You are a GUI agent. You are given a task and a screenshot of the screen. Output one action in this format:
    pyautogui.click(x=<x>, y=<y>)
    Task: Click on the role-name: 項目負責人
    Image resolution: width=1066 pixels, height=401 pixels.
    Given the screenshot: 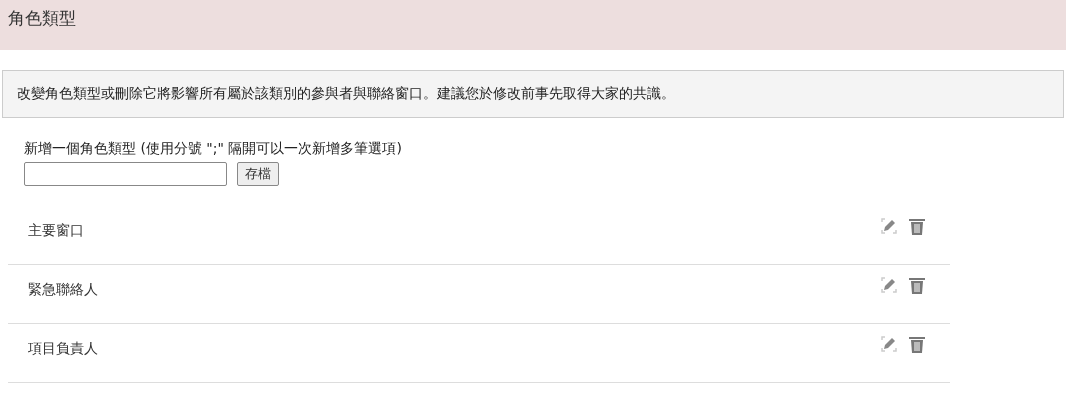 What is the action you would take?
    pyautogui.click(x=62, y=348)
    